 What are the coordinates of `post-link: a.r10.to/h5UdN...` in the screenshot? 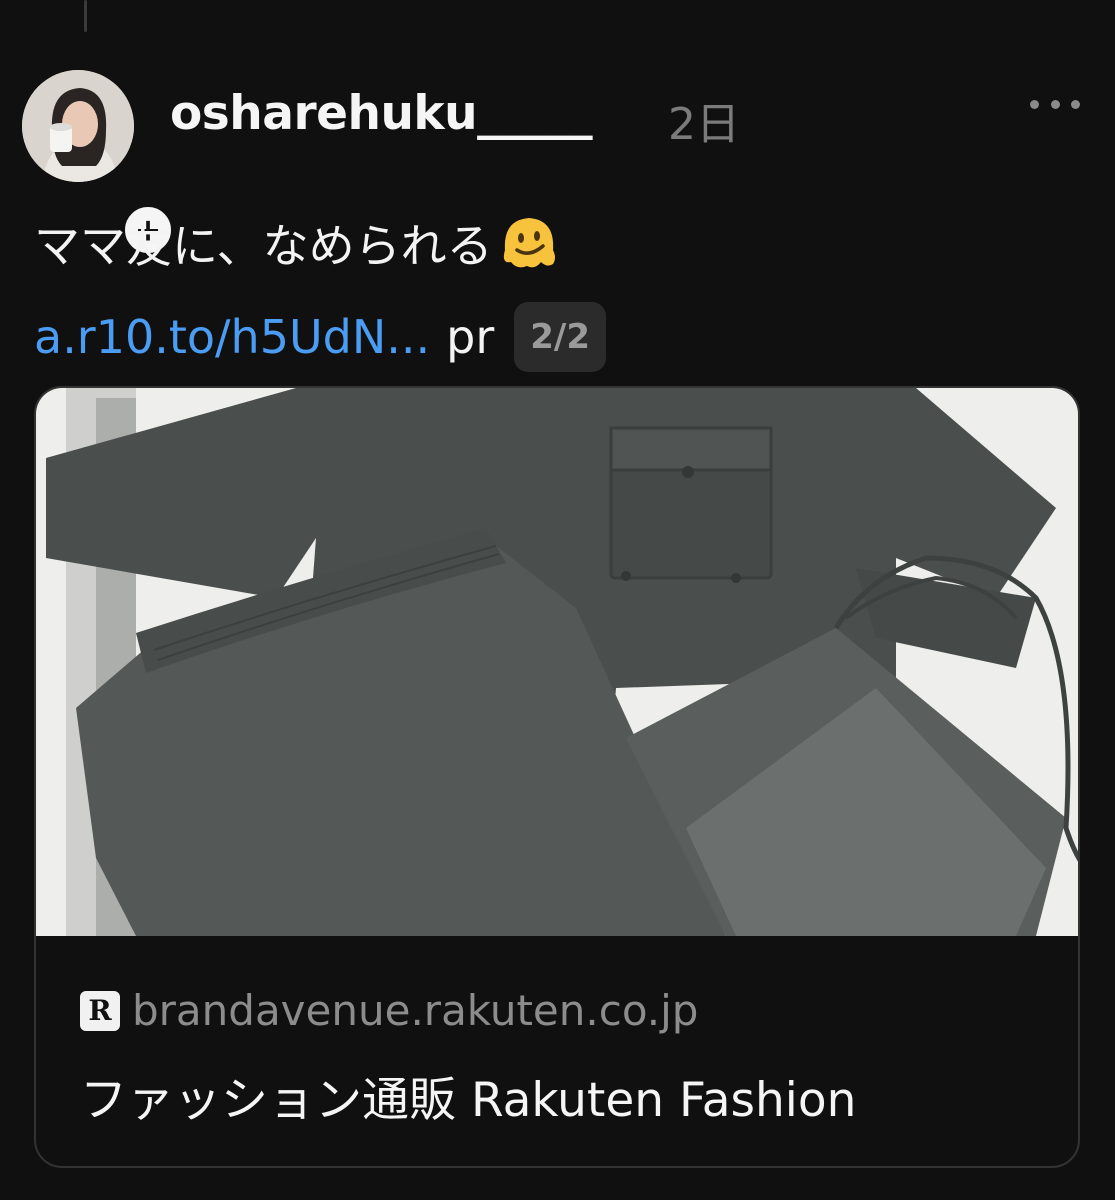 It's located at (232, 337).